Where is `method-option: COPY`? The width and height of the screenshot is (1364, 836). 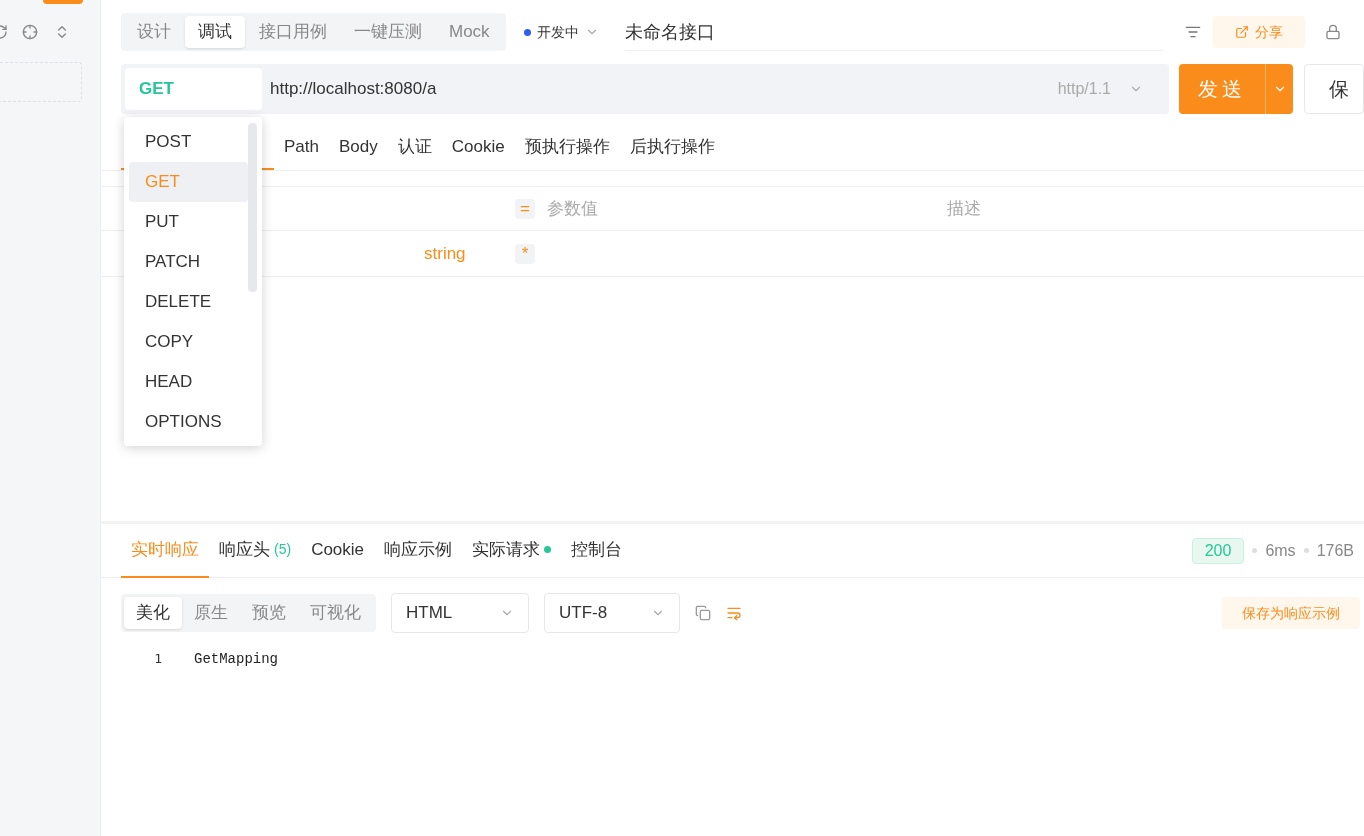
method-option: COPY is located at coordinates (188, 342).